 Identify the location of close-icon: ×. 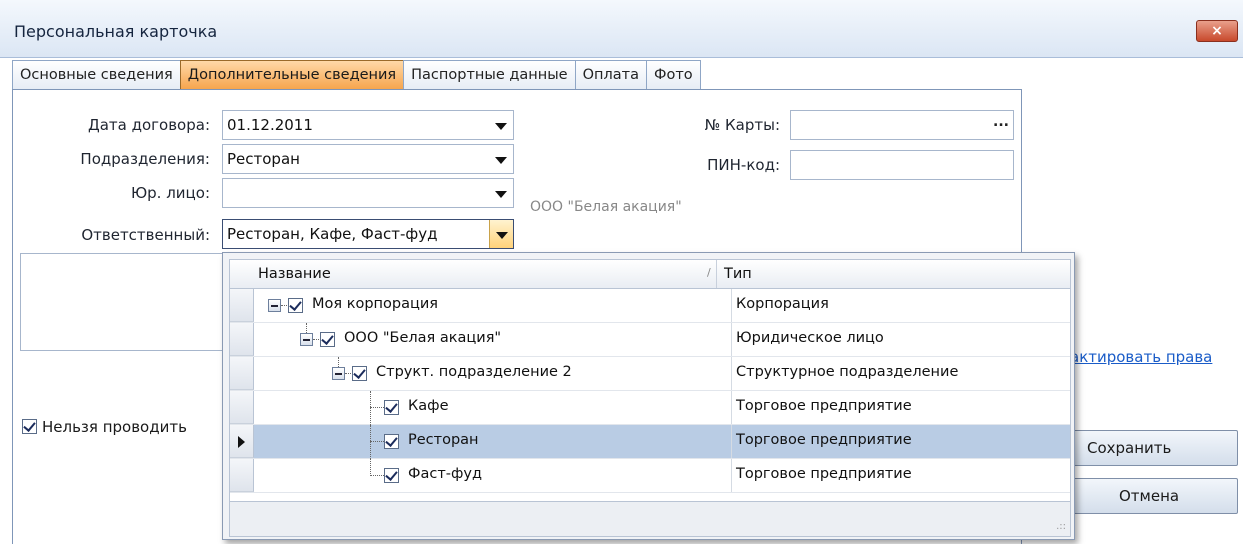
(1217, 31).